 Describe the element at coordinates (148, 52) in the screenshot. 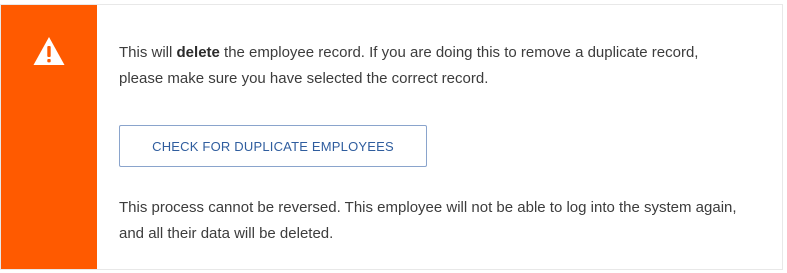

I see `message-prefix: This will` at that location.